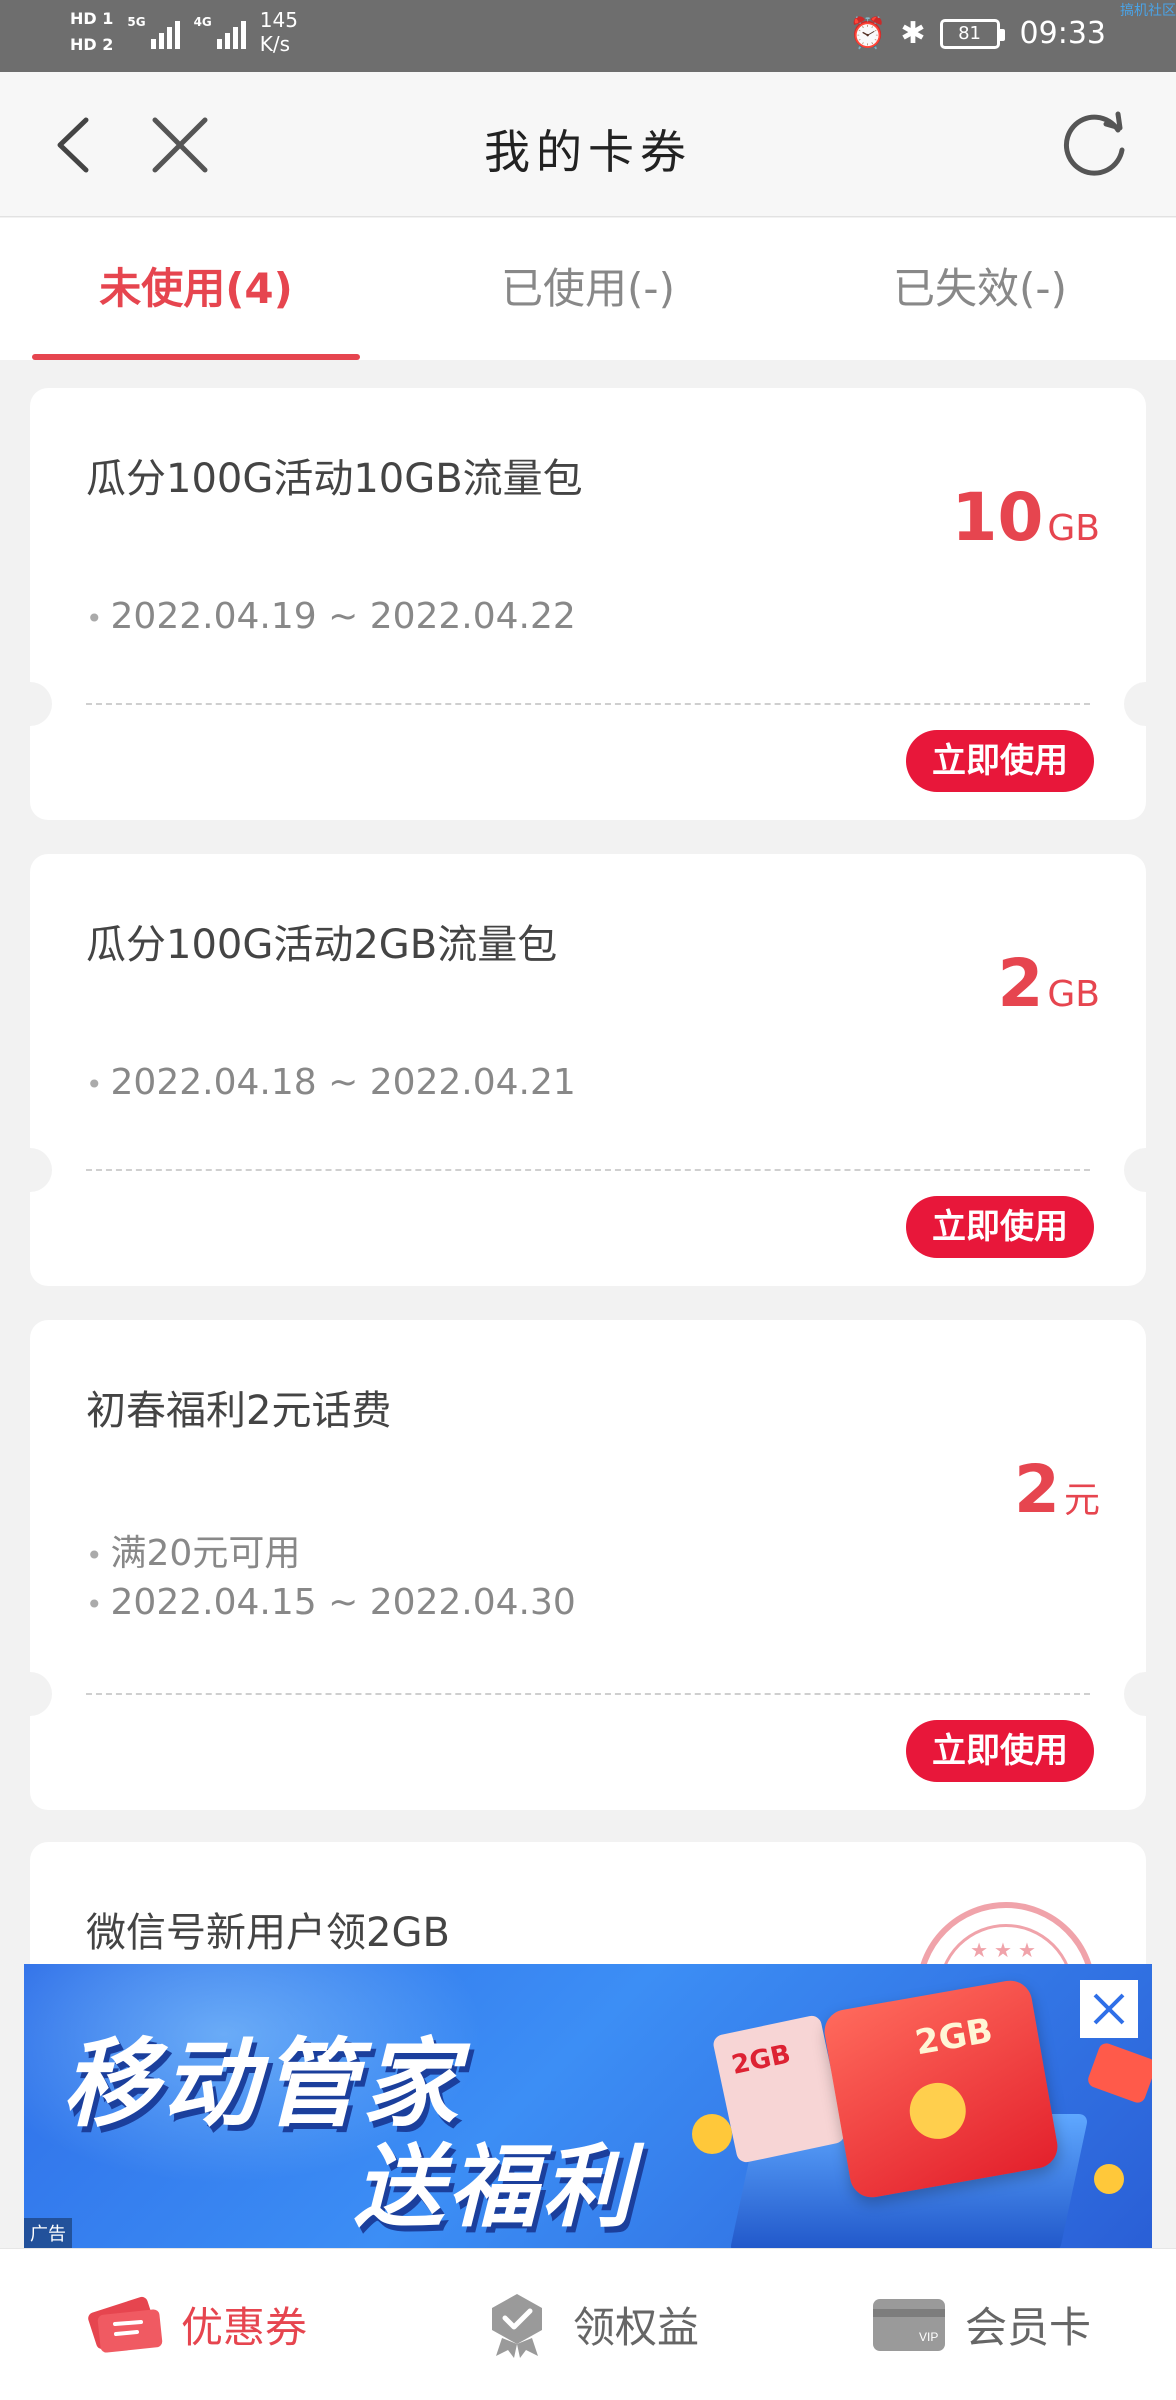 This screenshot has width=1176, height=2400. I want to click on gem-icon, so click(1118, 2073).